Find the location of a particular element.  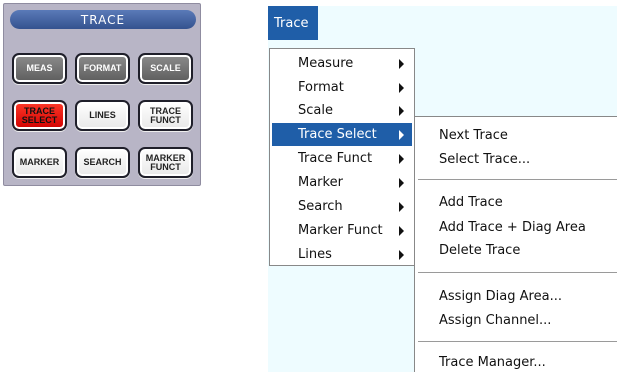

menu-item-marker-funct: Marker Funct is located at coordinates (342, 230).